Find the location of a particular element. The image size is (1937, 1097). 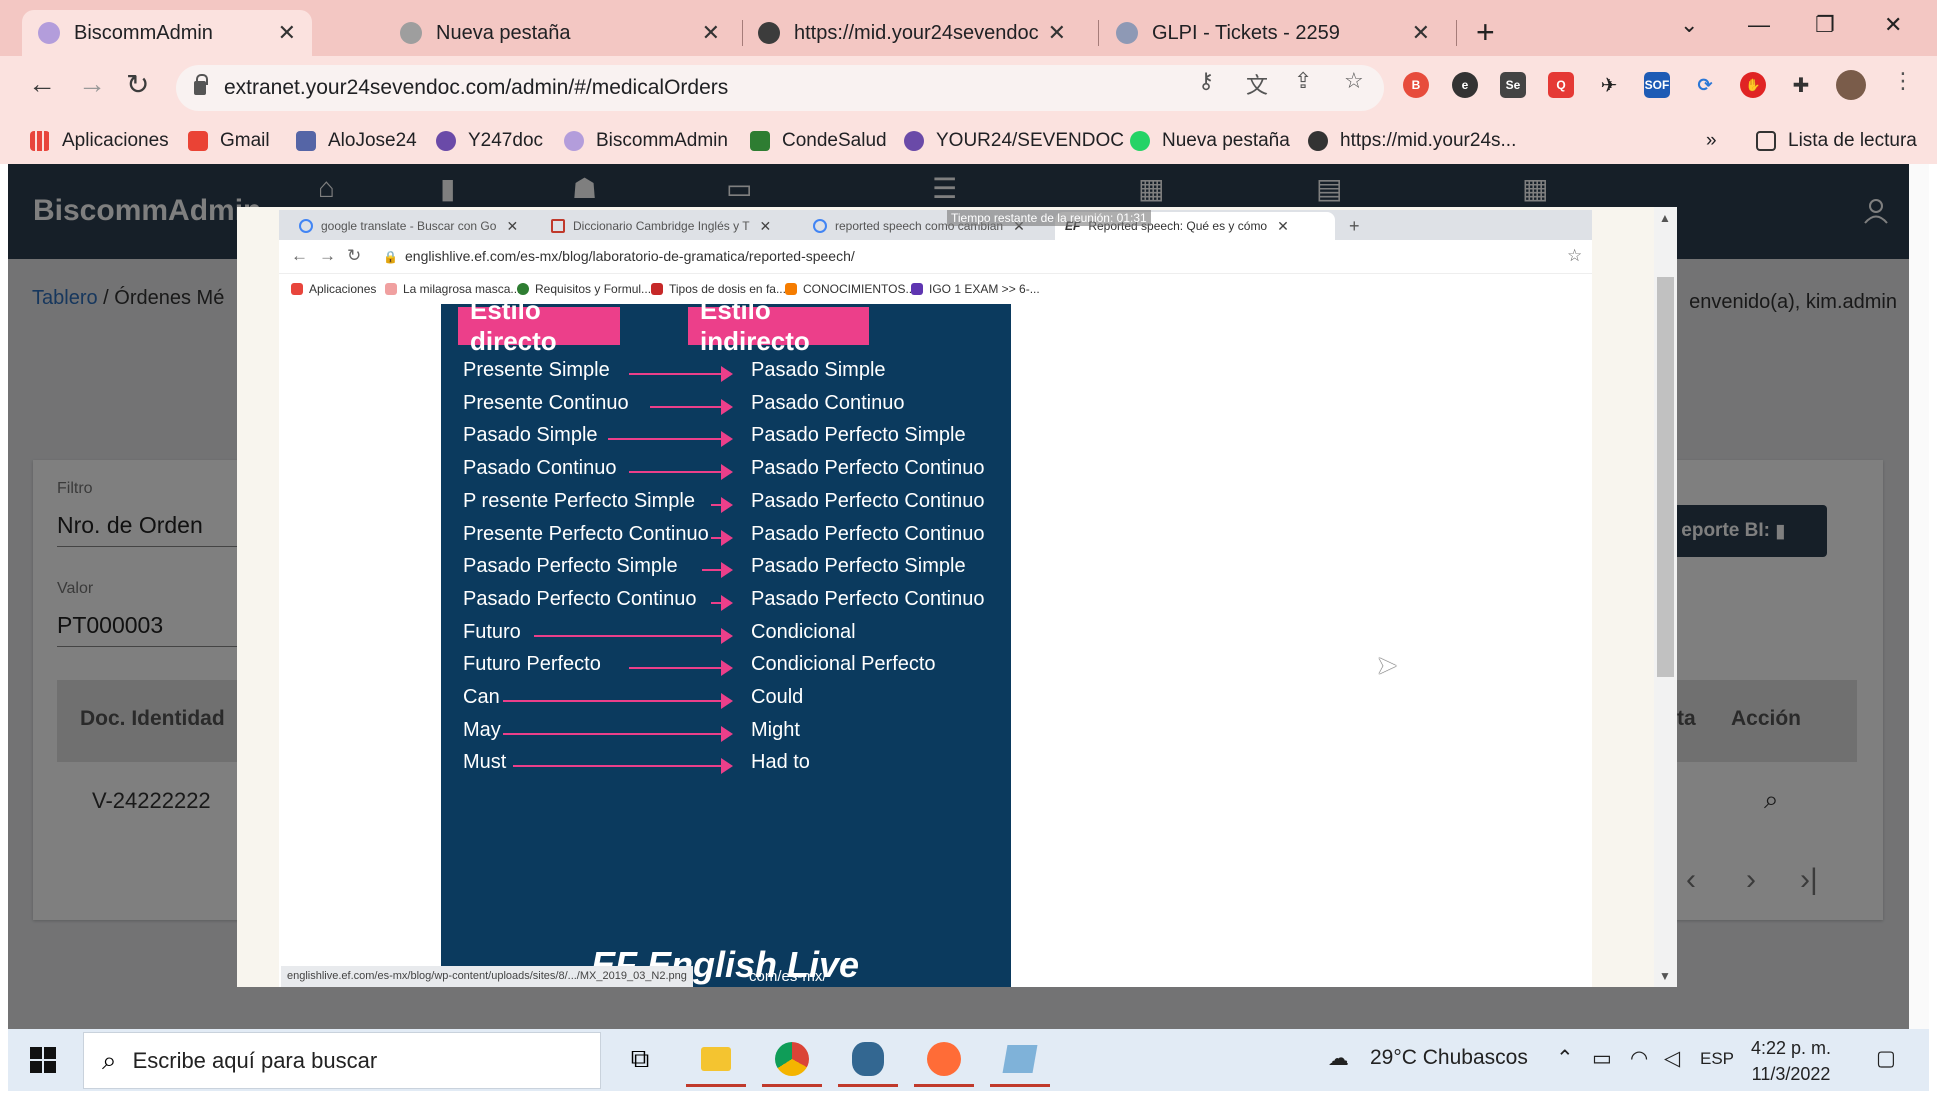

task-view-icon: ⧉ is located at coordinates (640, 1059).